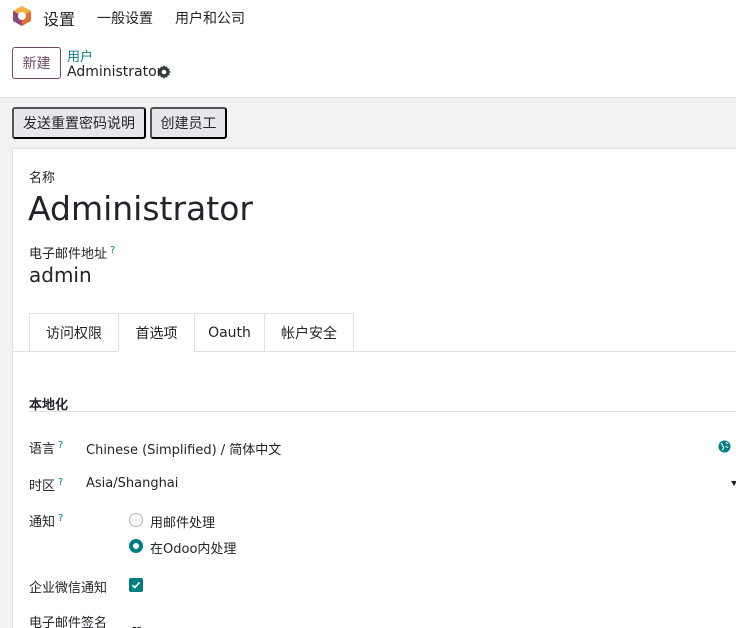 The width and height of the screenshot is (736, 628). What do you see at coordinates (183, 448) in the screenshot?
I see `language-select: Chinese (Simplified) / 简体中文` at bounding box center [183, 448].